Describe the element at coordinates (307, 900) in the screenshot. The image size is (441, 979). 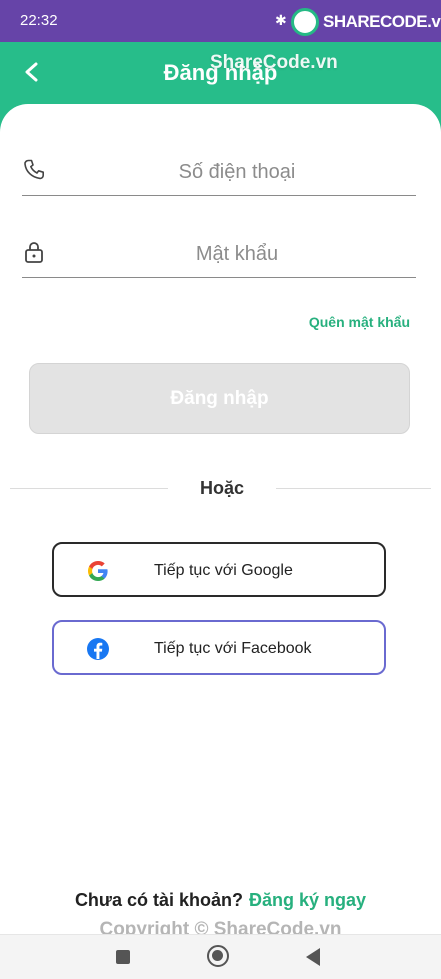
I see `signup-link: Đăng ký ngay` at that location.